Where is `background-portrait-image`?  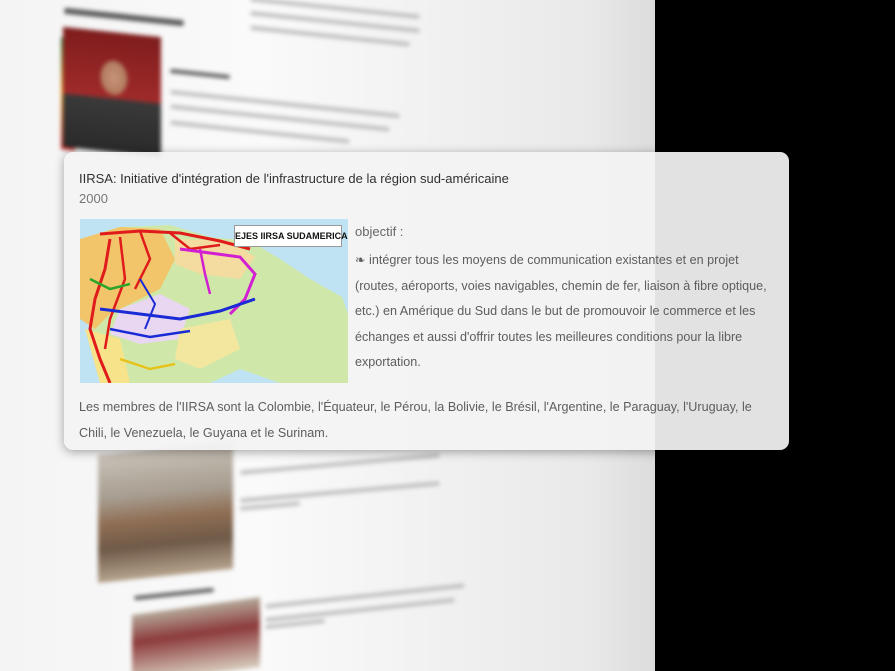
background-portrait-image is located at coordinates (112, 92).